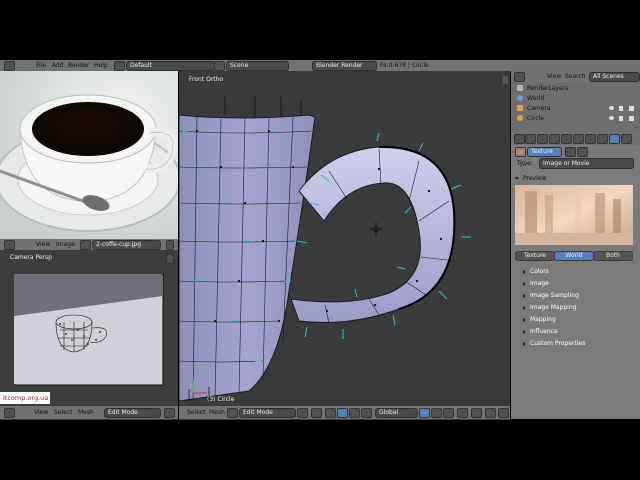  What do you see at coordinates (89, 155) in the screenshot?
I see `image-editor-view` at bounding box center [89, 155].